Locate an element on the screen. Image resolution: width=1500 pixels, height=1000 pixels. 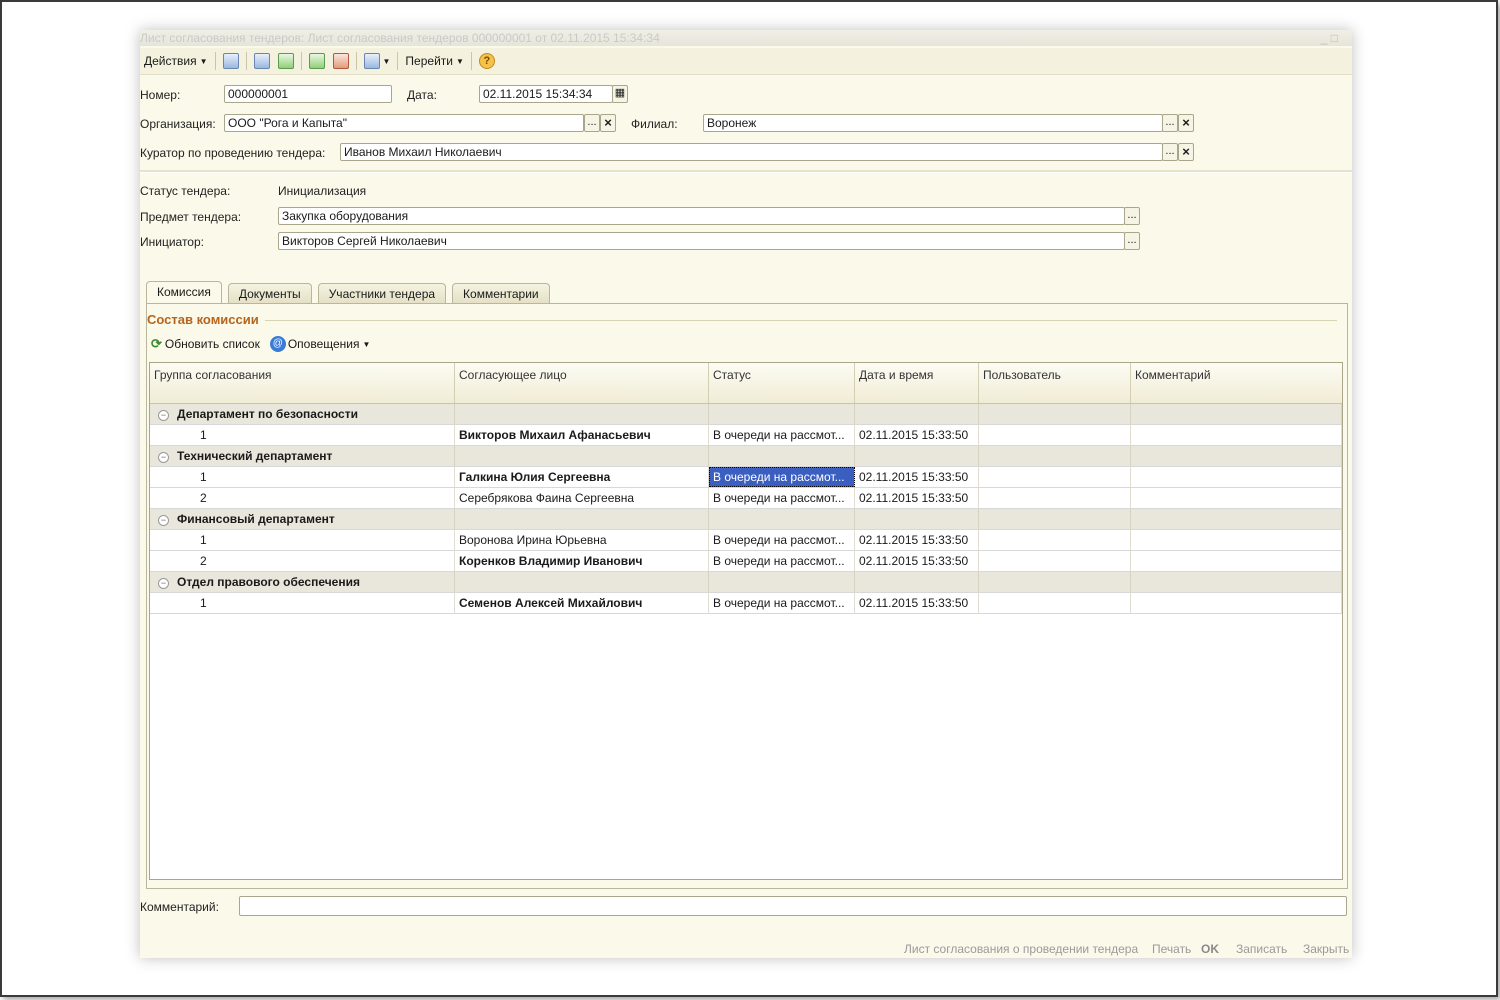
goto-label: Перейти is located at coordinates (429, 61).